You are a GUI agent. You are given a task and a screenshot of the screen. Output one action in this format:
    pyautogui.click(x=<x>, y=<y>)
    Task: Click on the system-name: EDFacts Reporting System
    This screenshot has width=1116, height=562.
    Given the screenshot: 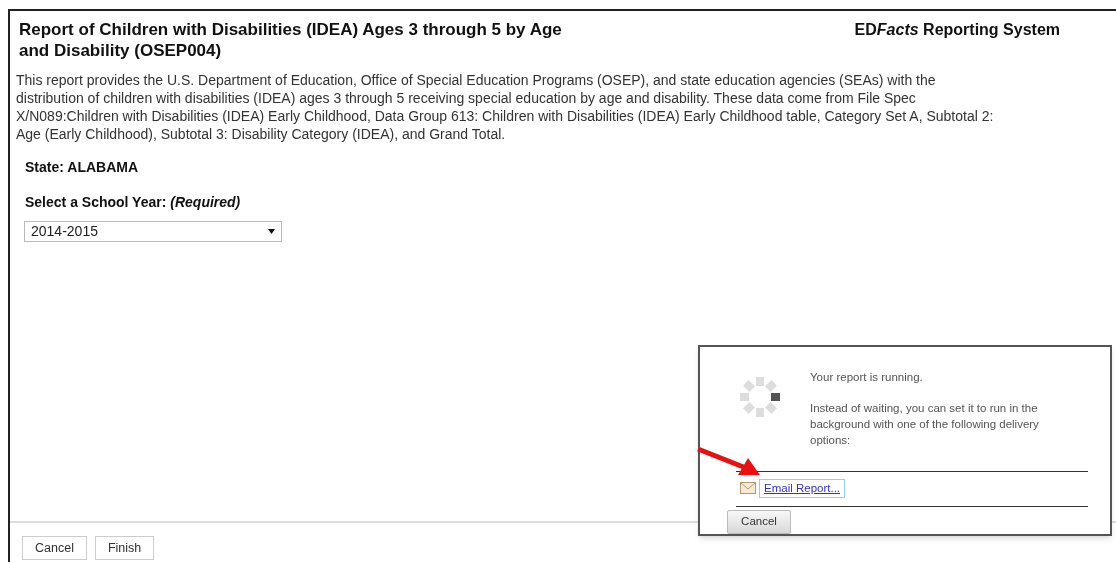 What is the action you would take?
    pyautogui.click(x=957, y=30)
    